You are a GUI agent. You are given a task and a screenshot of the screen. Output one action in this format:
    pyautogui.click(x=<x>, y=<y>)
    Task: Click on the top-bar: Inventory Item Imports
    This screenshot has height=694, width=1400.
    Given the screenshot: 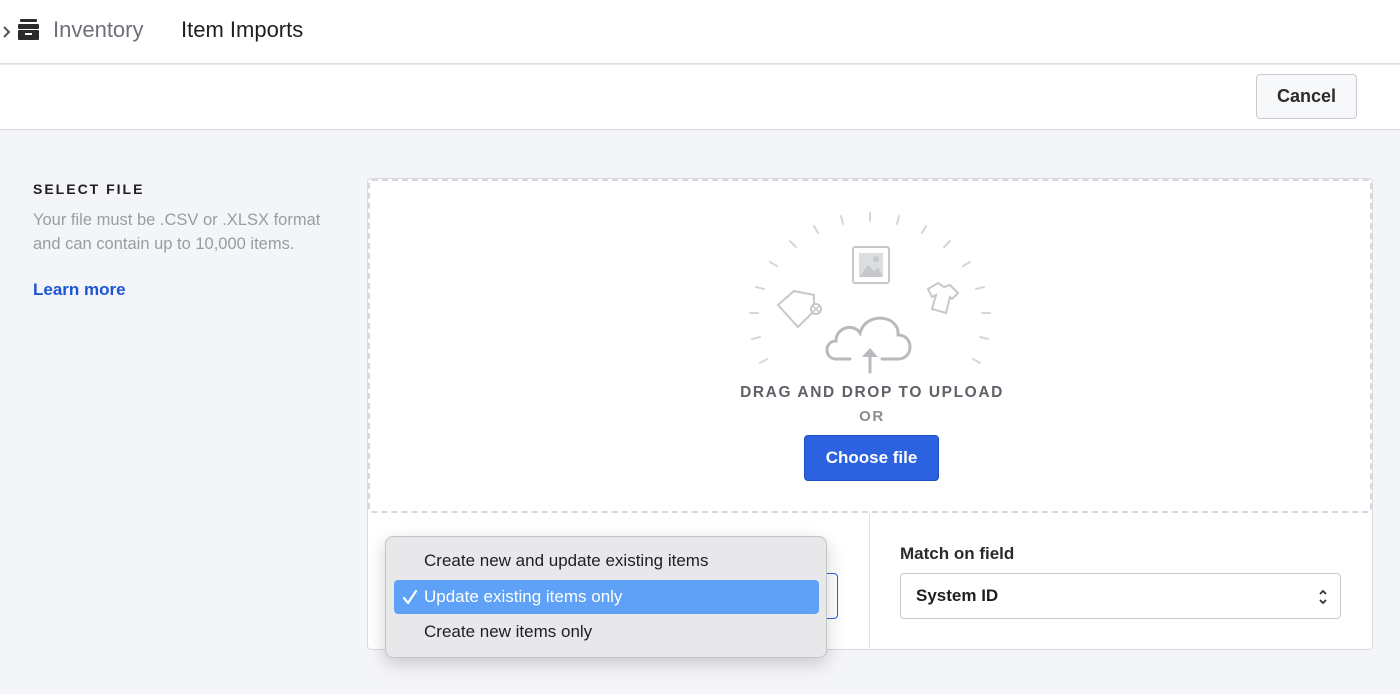 What is the action you would take?
    pyautogui.click(x=700, y=32)
    